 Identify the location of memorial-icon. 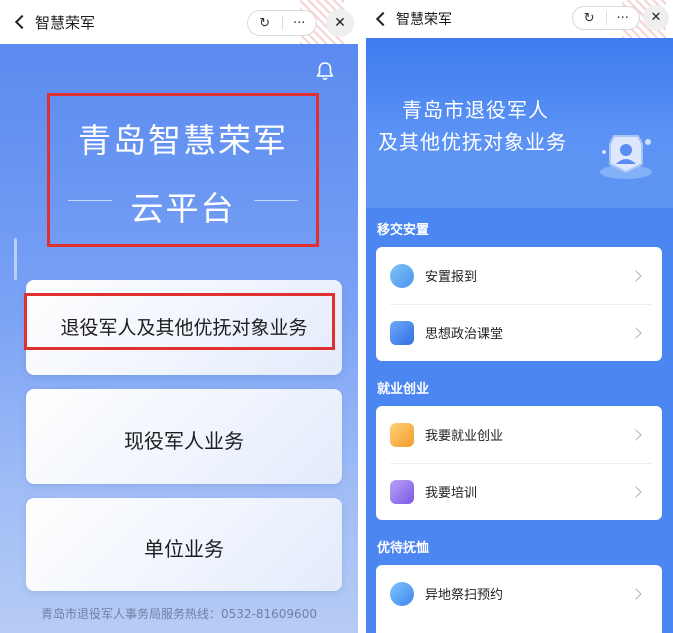
(402, 593).